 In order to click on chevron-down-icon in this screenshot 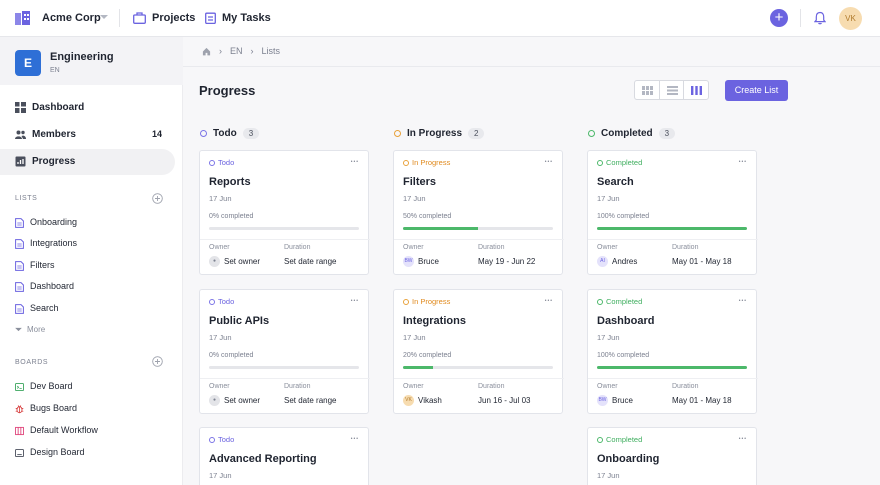, I will do `click(104, 17)`.